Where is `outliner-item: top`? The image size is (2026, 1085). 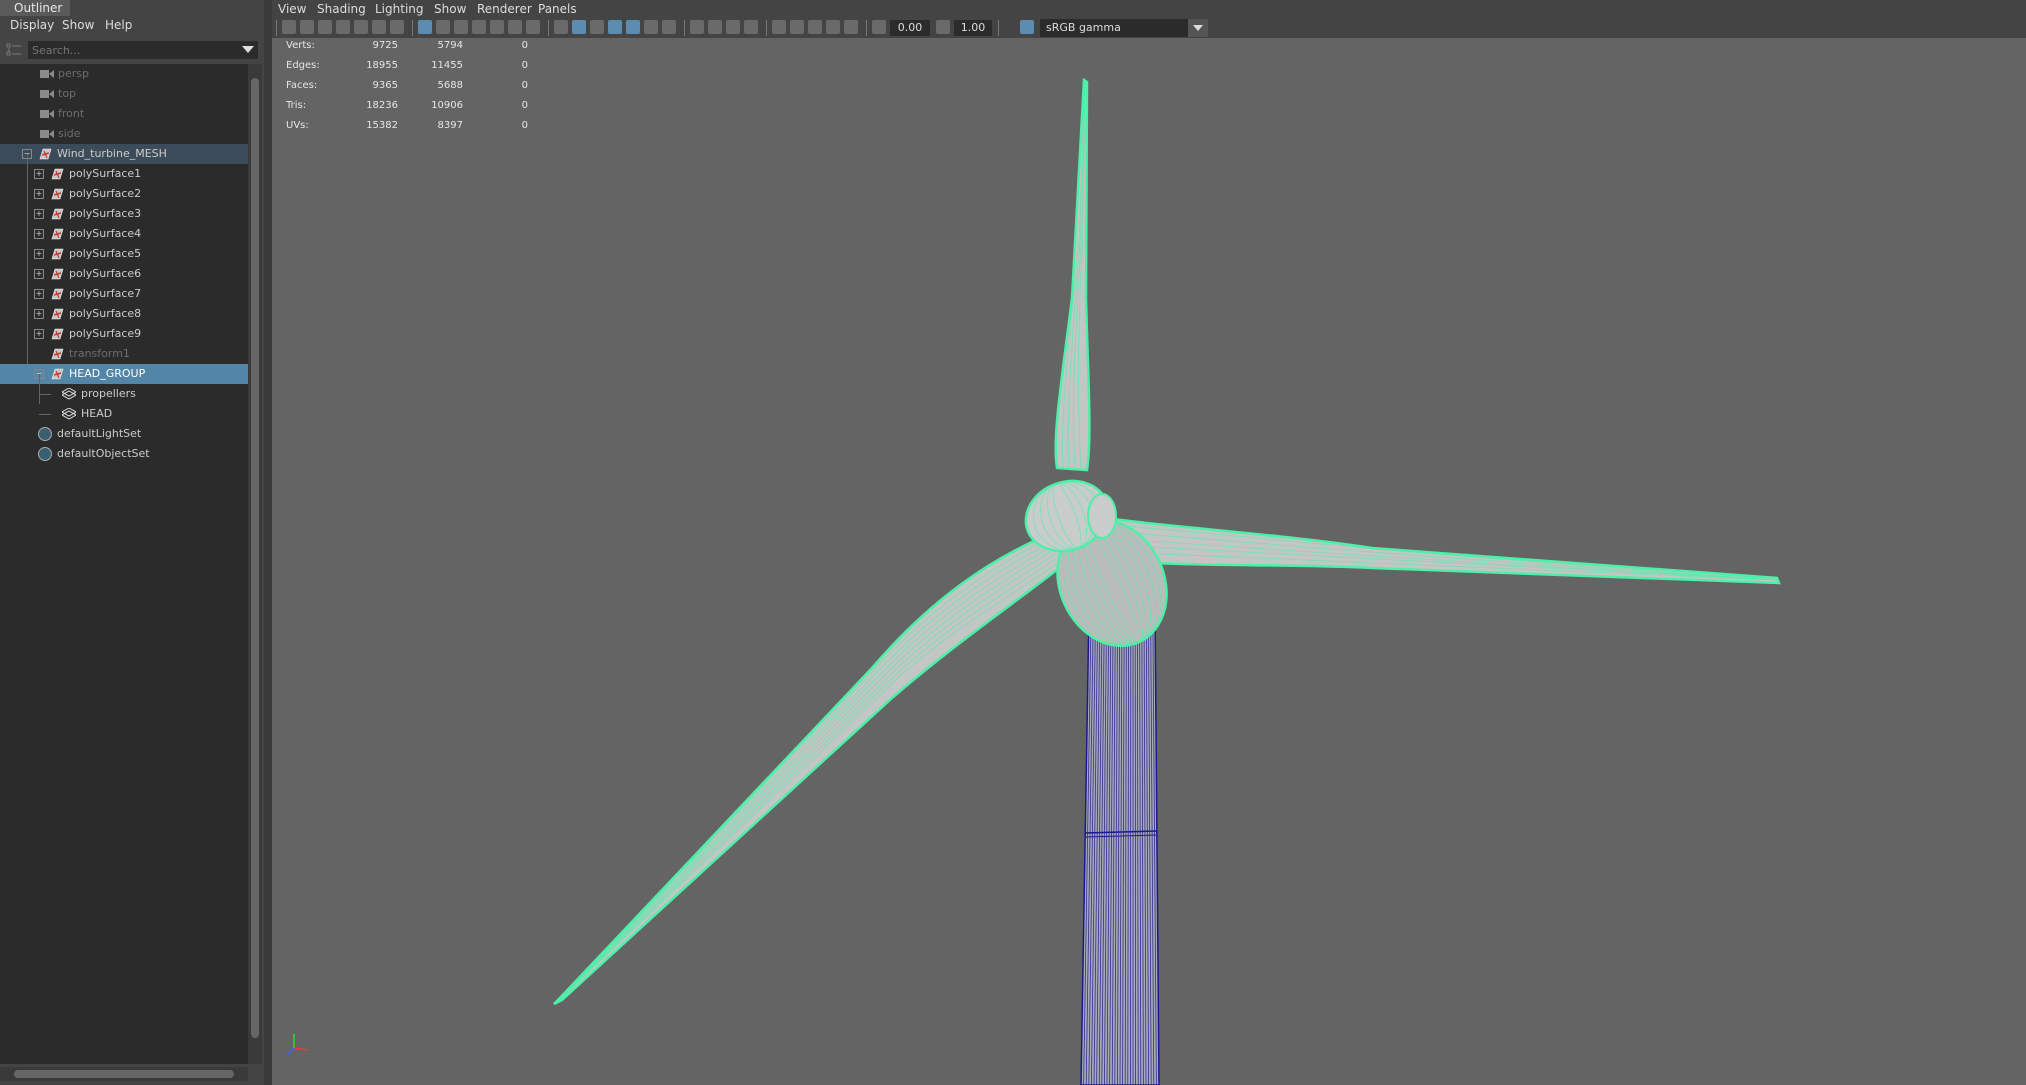 outliner-item: top is located at coordinates (124, 94).